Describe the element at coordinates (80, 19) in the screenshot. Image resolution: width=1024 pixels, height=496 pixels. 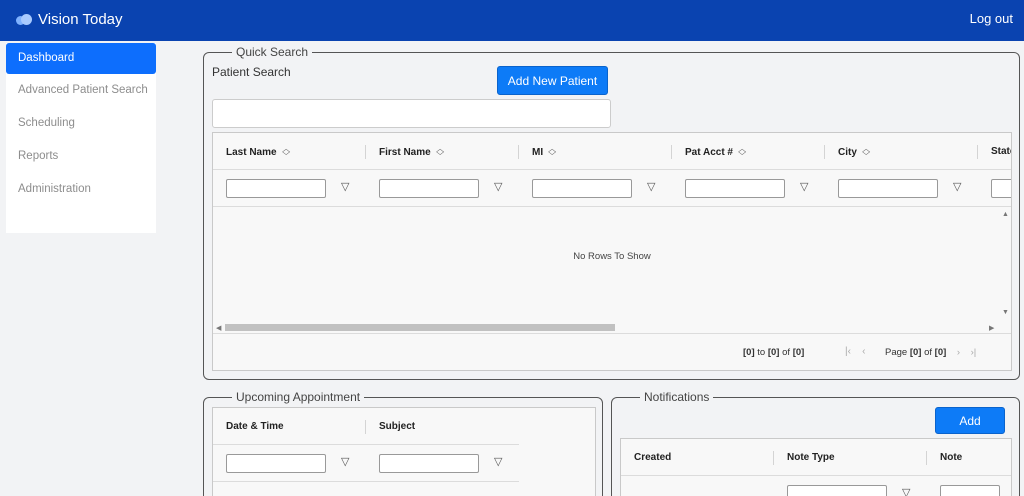
I see `app-name: Vision Today` at that location.